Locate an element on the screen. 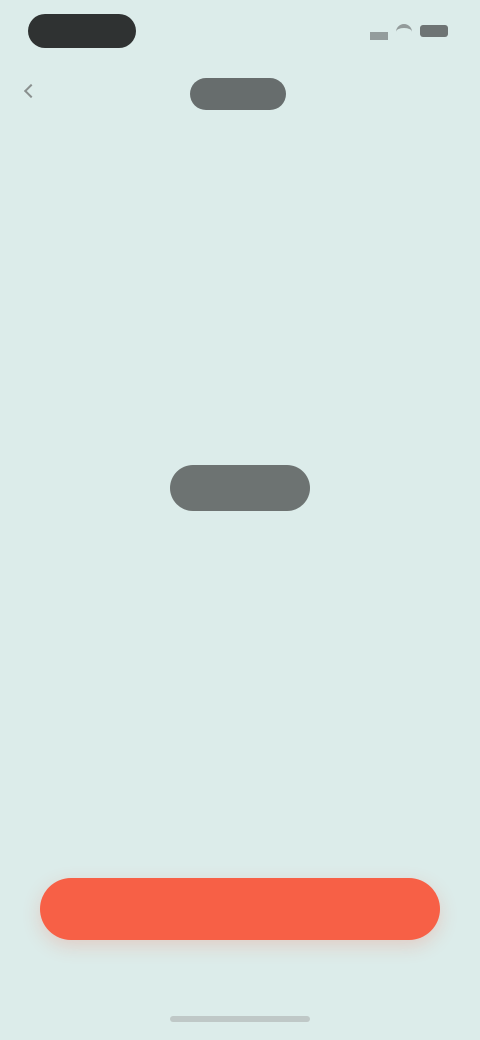 The image size is (480, 1040). status-icons is located at coordinates (409, 31).